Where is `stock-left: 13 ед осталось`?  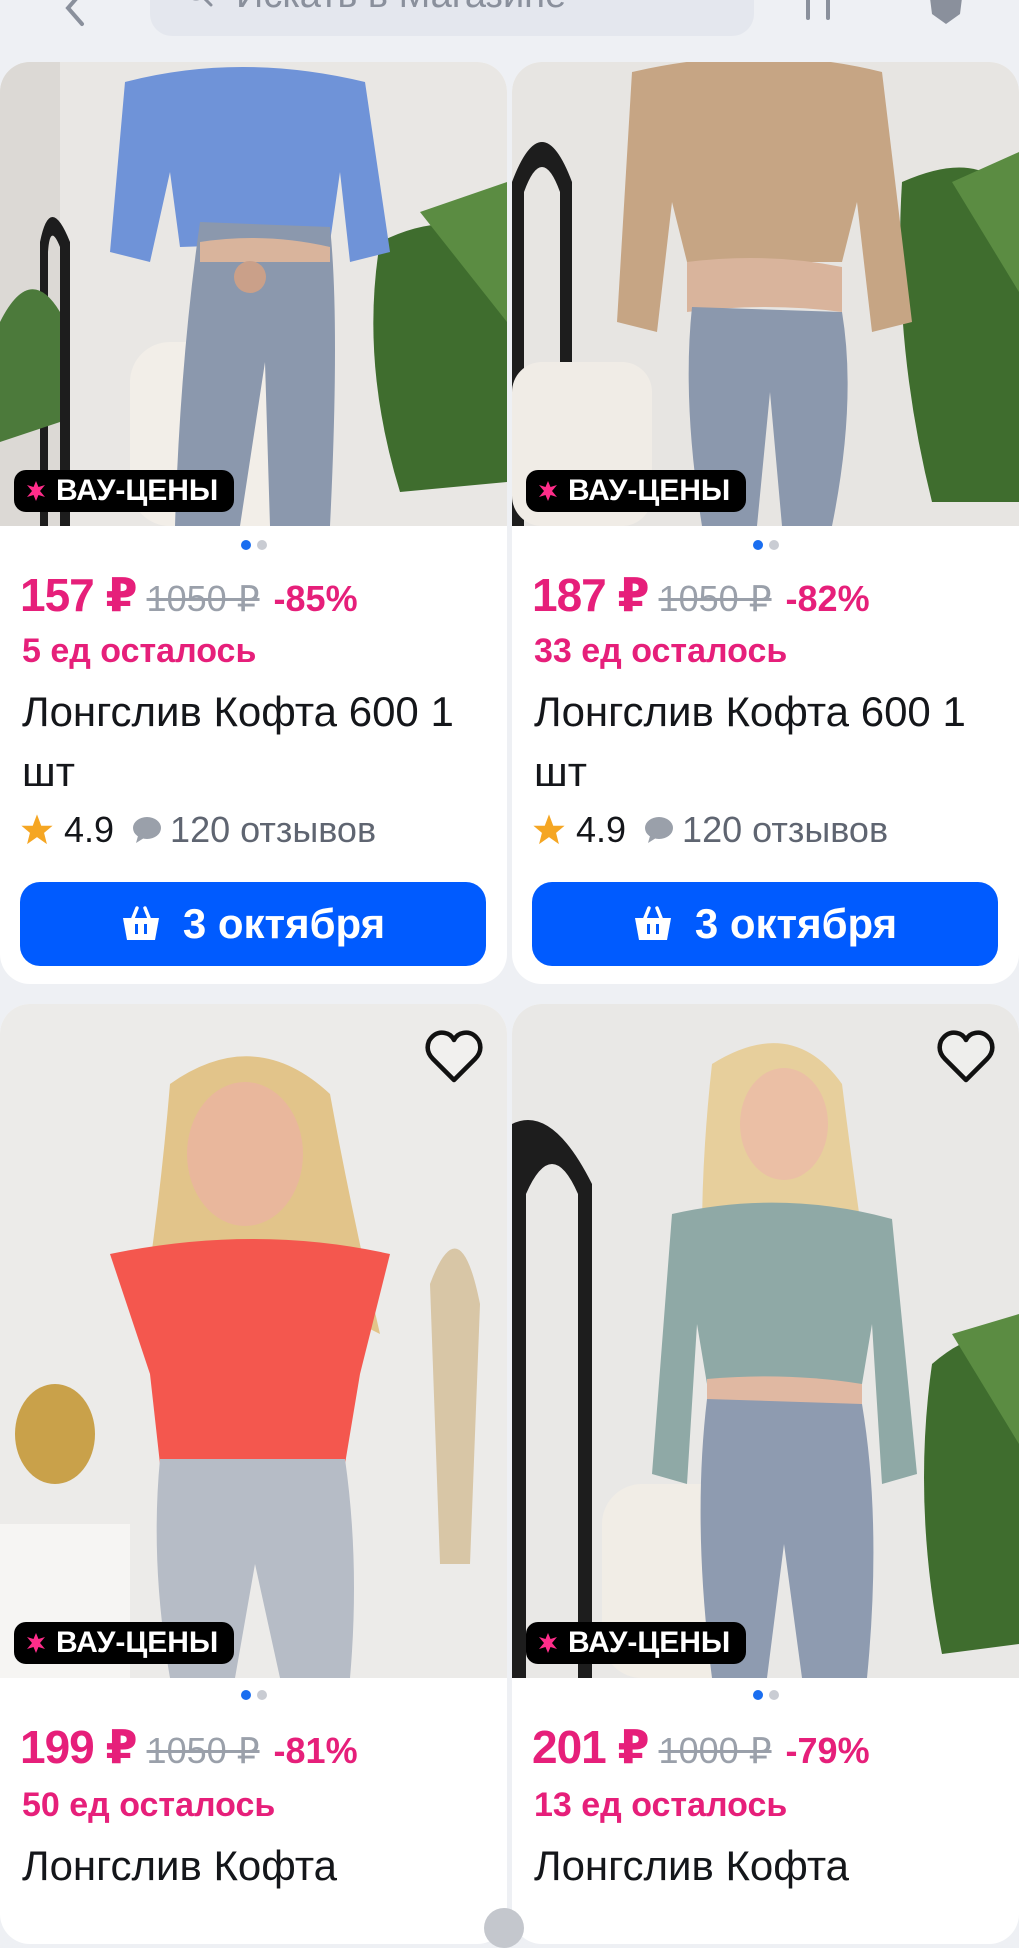 stock-left: 13 ед осталось is located at coordinates (661, 1805).